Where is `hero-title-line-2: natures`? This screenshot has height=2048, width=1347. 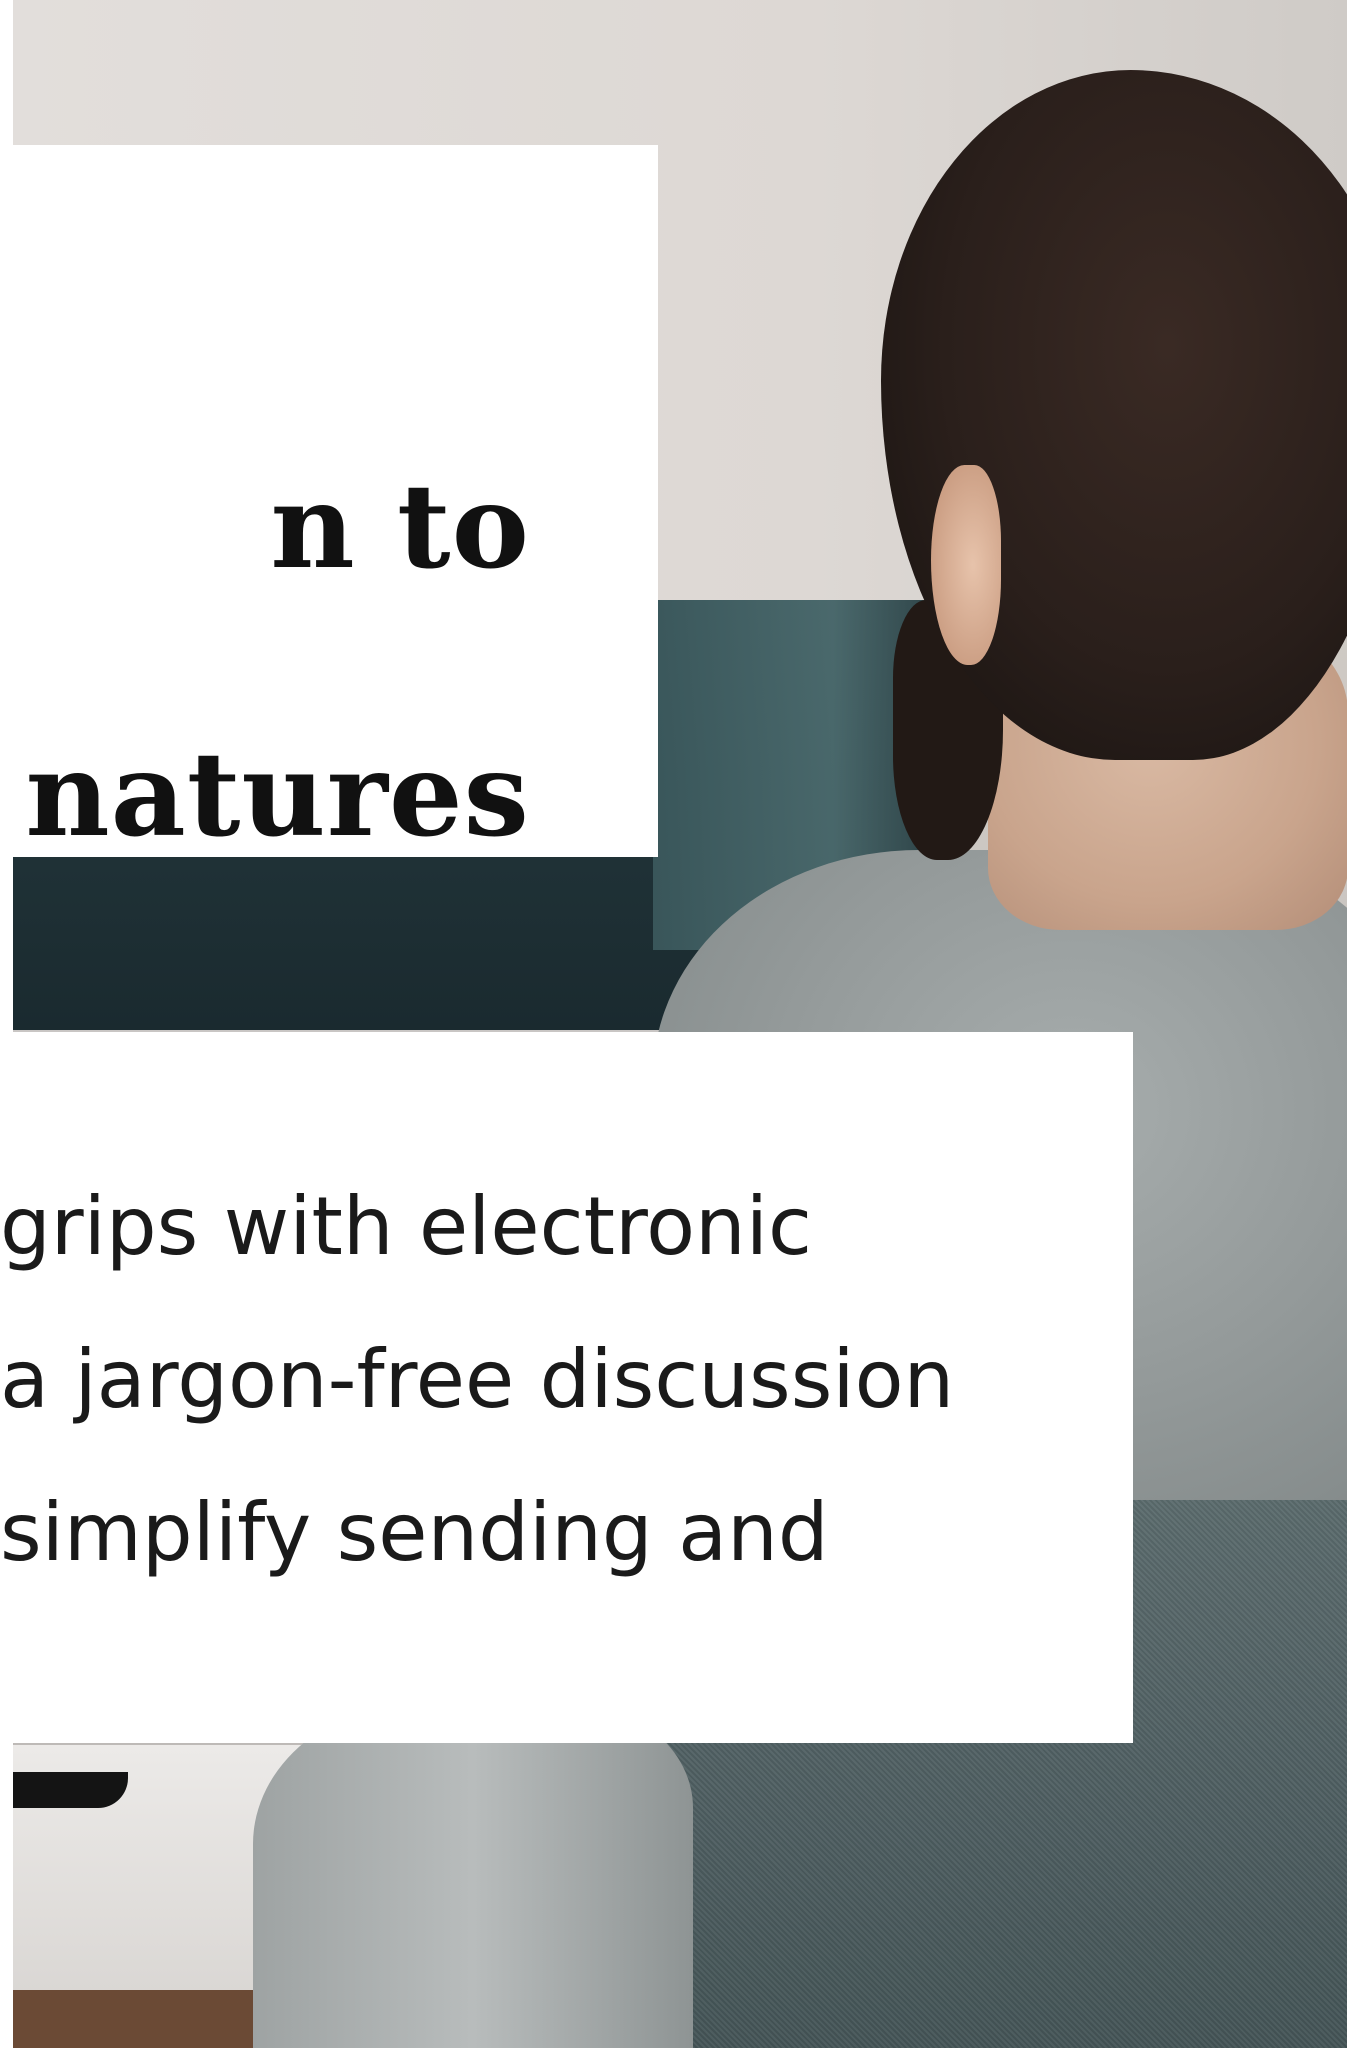 hero-title-line-2: natures is located at coordinates (277, 792).